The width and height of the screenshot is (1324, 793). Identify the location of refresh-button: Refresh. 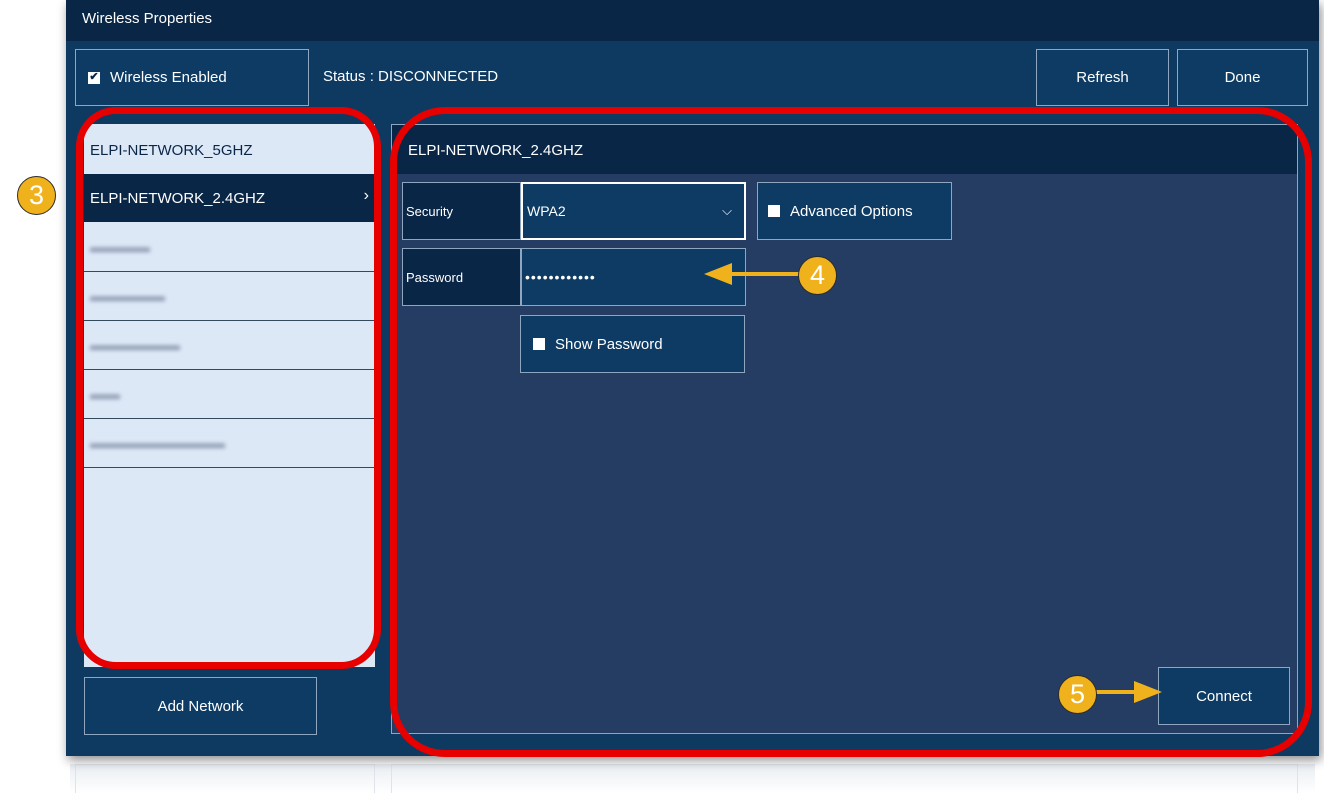
(1102, 77).